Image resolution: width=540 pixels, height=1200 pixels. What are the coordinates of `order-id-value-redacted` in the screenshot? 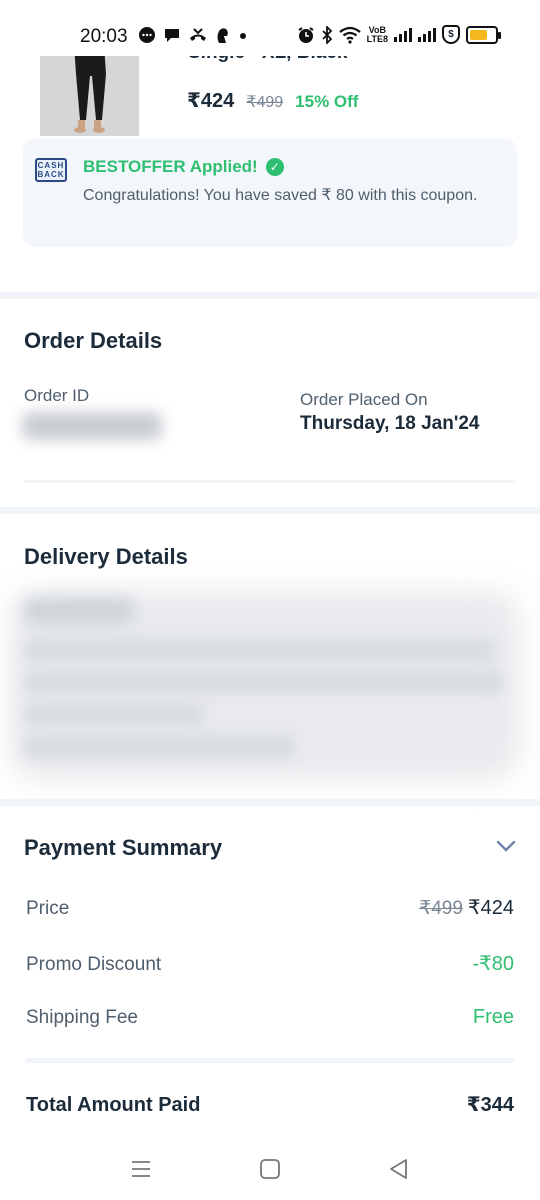 It's located at (92, 426).